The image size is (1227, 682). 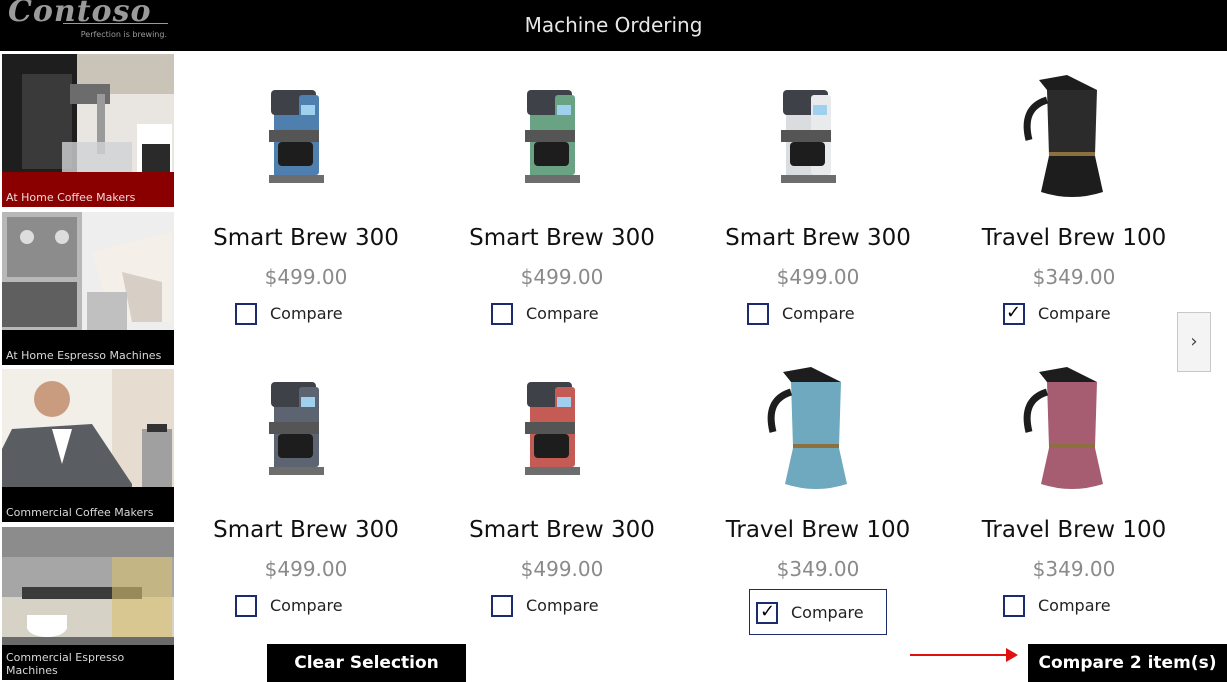 I want to click on sidebar-item-label: Commercial Coffee Makers, so click(x=88, y=504).